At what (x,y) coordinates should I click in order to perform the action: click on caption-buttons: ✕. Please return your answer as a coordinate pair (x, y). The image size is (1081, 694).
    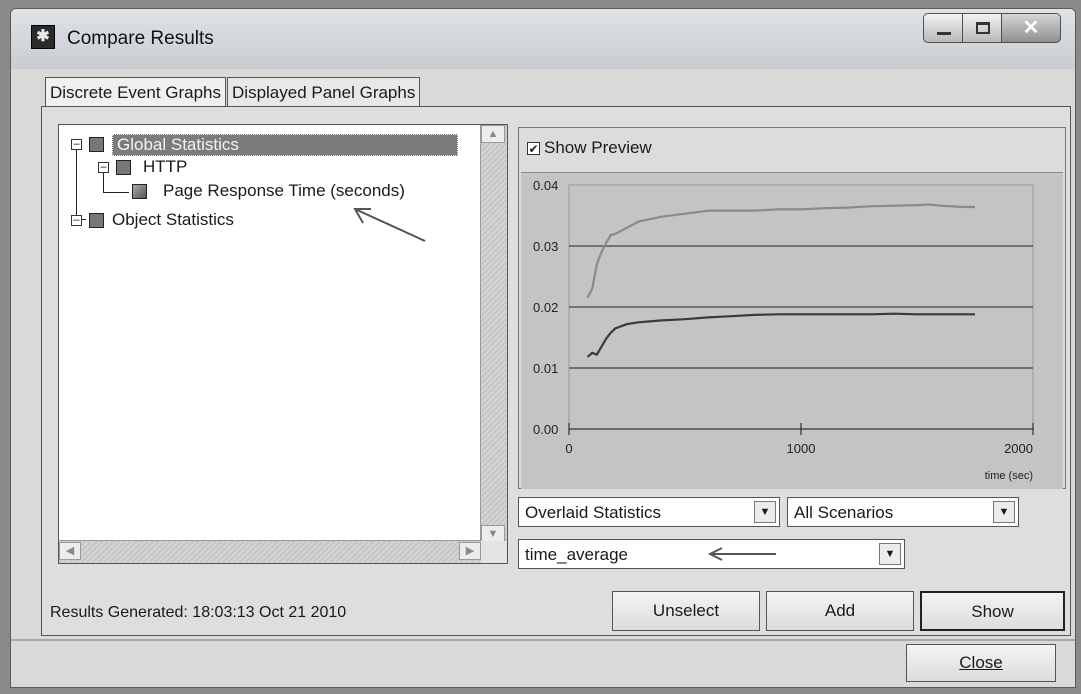
    Looking at the image, I should click on (992, 30).